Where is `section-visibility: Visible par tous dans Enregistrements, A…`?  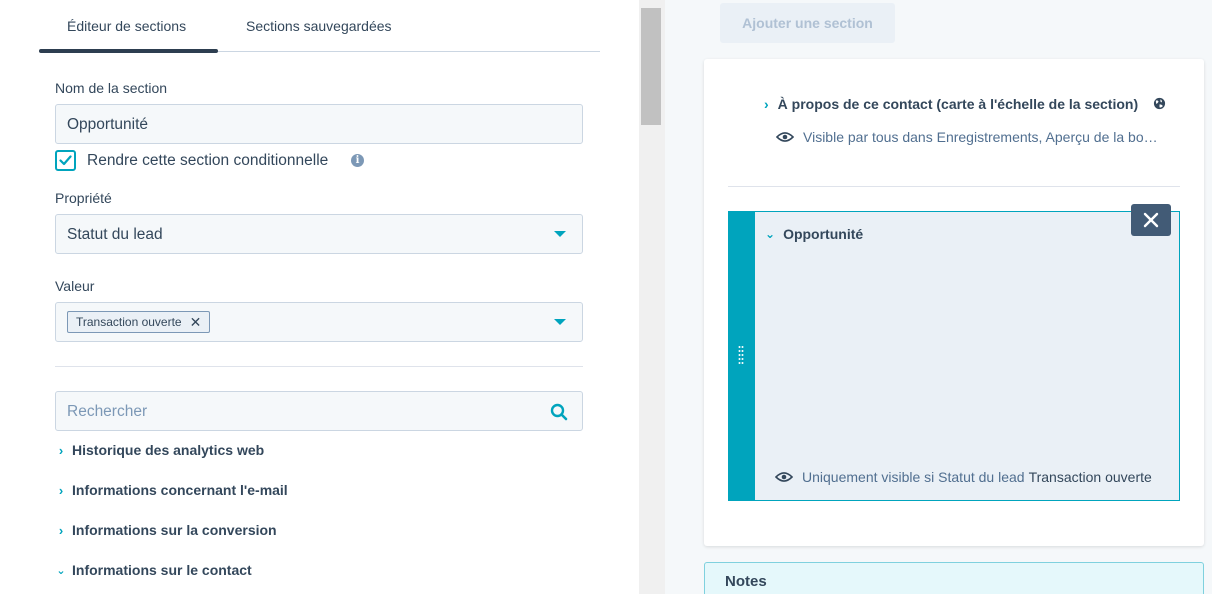 section-visibility: Visible par tous dans Enregistrements, A… is located at coordinates (967, 137).